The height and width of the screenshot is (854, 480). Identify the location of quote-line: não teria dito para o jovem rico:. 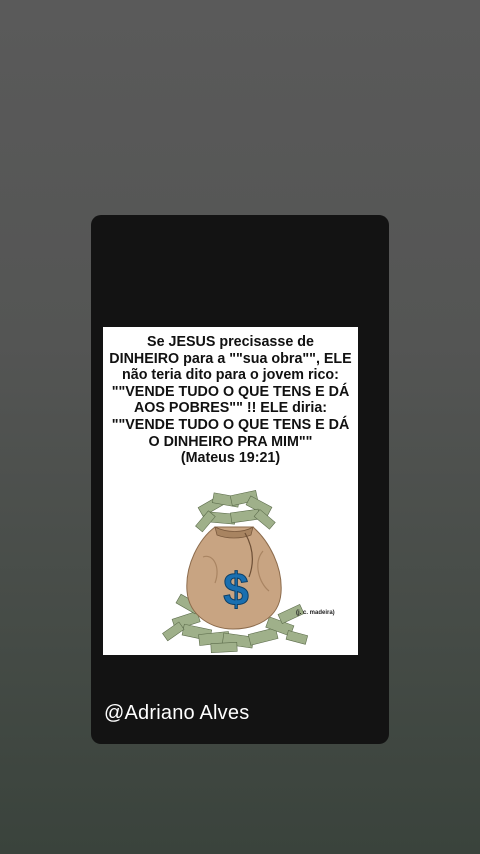
(230, 375).